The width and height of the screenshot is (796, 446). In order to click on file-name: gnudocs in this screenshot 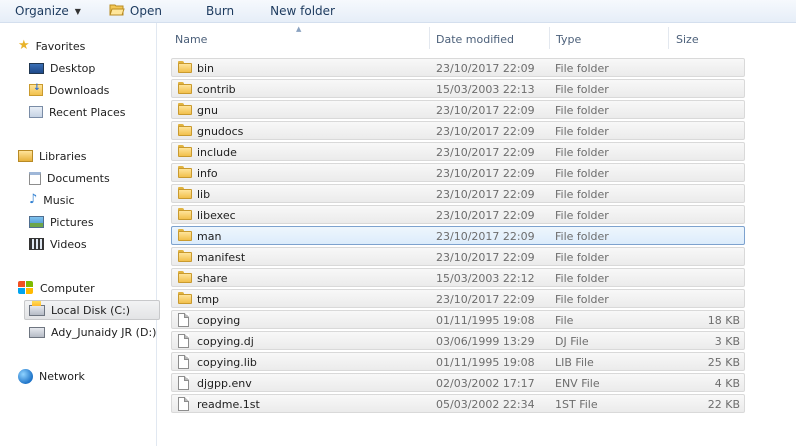, I will do `click(220, 131)`.